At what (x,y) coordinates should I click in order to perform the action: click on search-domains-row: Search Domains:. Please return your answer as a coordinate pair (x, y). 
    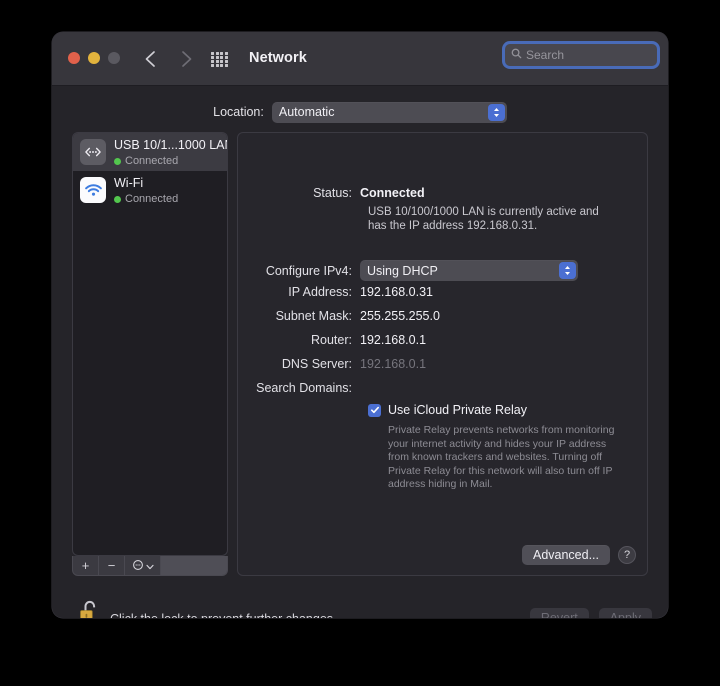
    Looking at the image, I should click on (305, 388).